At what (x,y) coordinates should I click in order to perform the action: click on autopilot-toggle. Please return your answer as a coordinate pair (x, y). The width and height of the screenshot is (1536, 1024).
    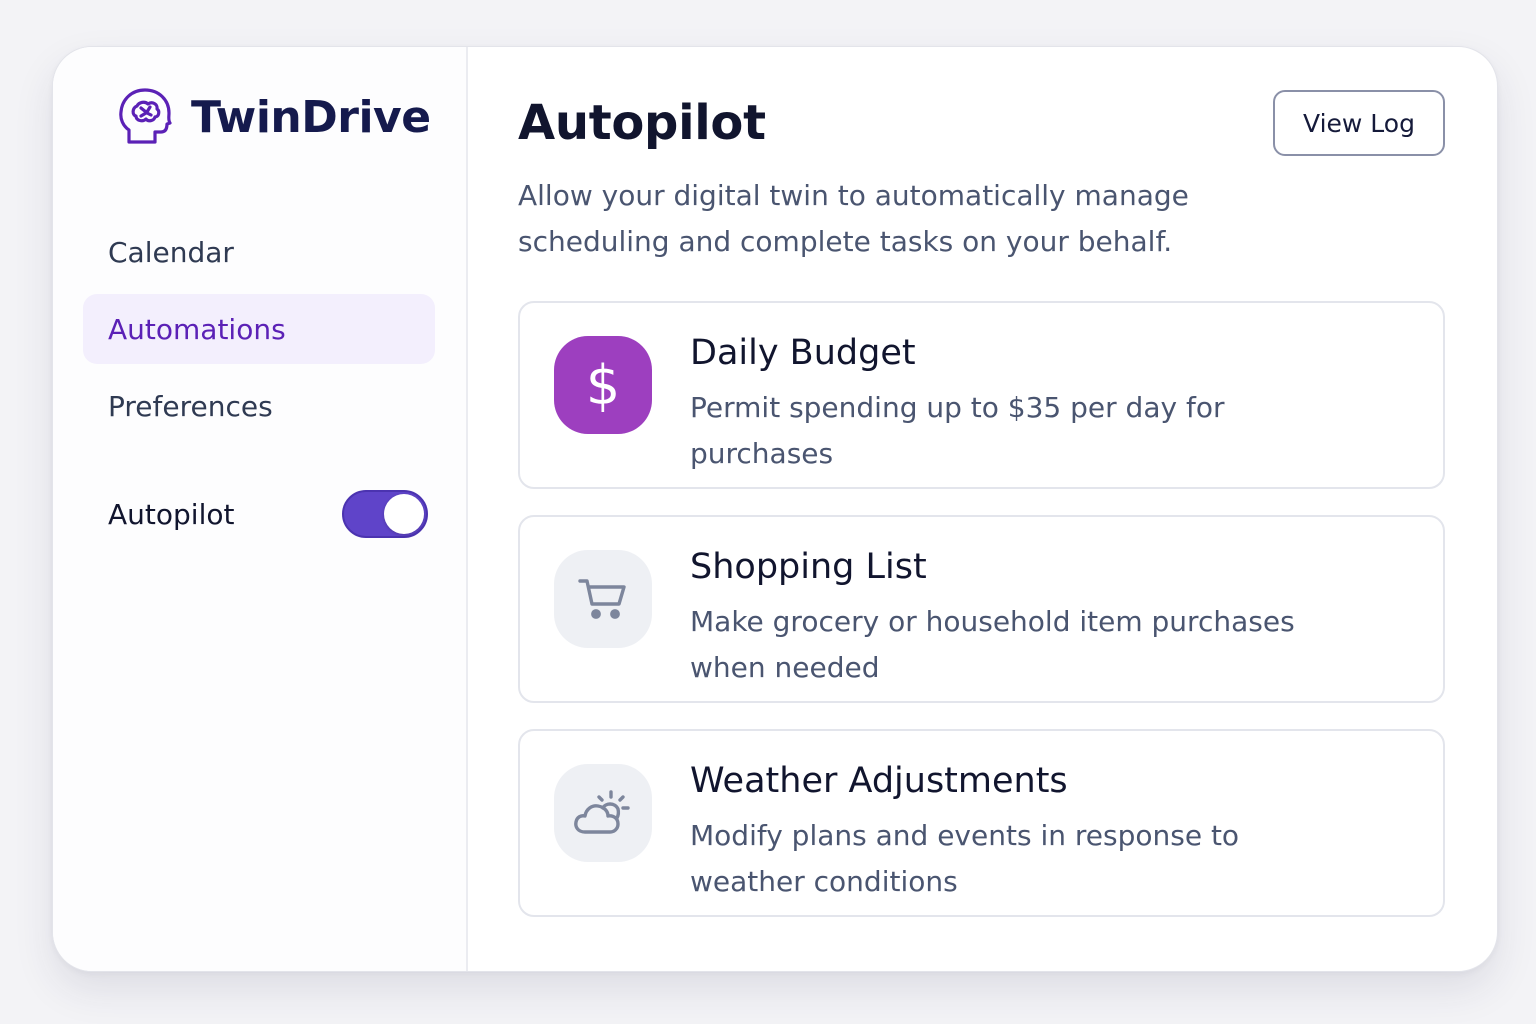
    Looking at the image, I should click on (385, 514).